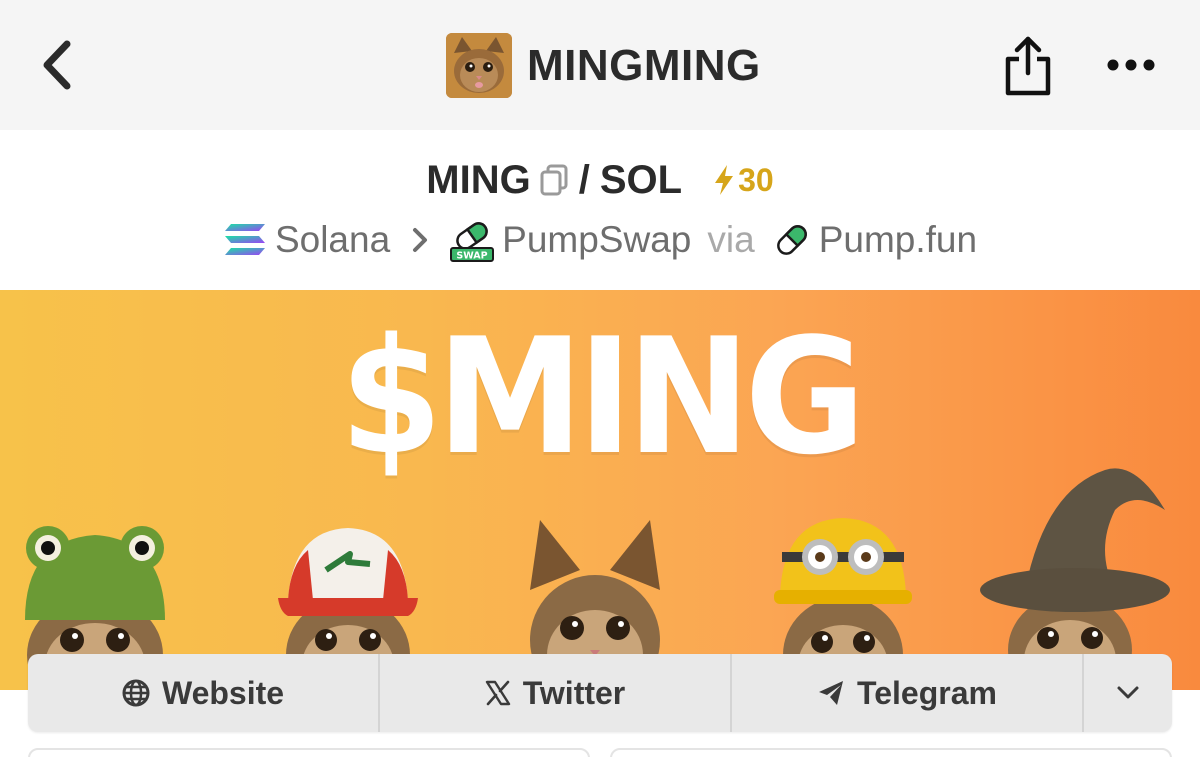  What do you see at coordinates (244, 239) in the screenshot?
I see `solana-icon` at bounding box center [244, 239].